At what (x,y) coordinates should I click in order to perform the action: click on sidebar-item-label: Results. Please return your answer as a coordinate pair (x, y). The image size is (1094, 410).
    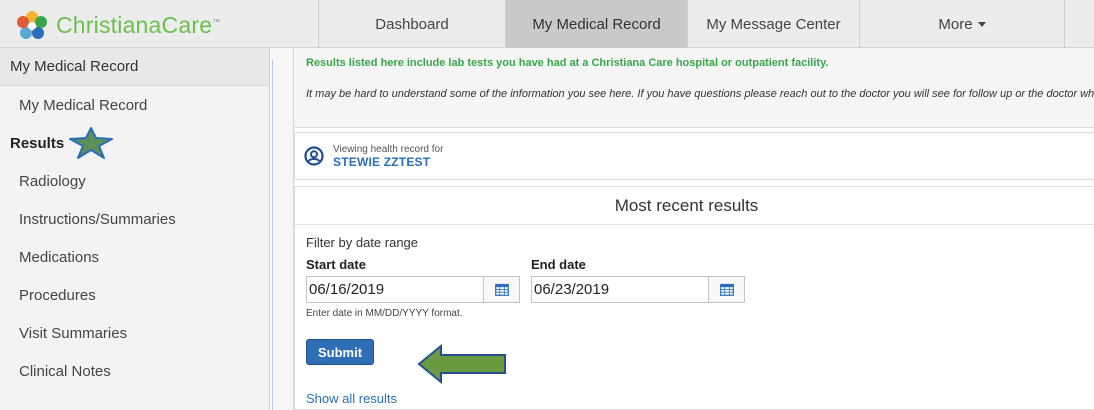
    Looking at the image, I should click on (37, 143).